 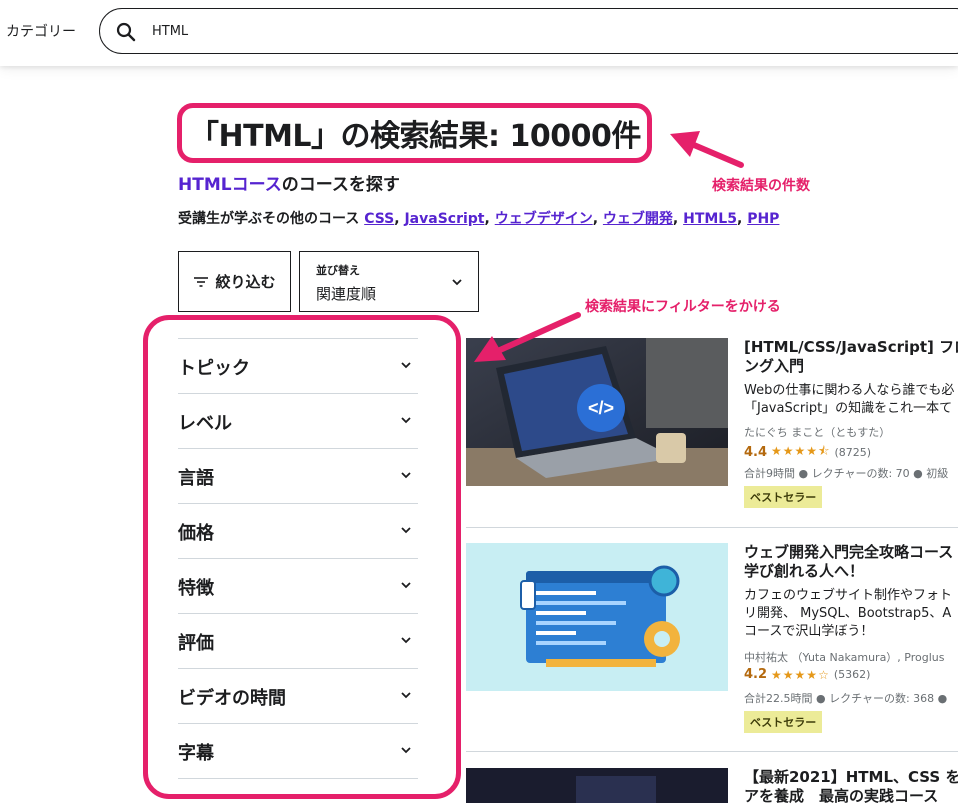 What do you see at coordinates (851, 357) in the screenshot?
I see `course-title: [HTML/CSS/JavaScript] フロ ング入門` at bounding box center [851, 357].